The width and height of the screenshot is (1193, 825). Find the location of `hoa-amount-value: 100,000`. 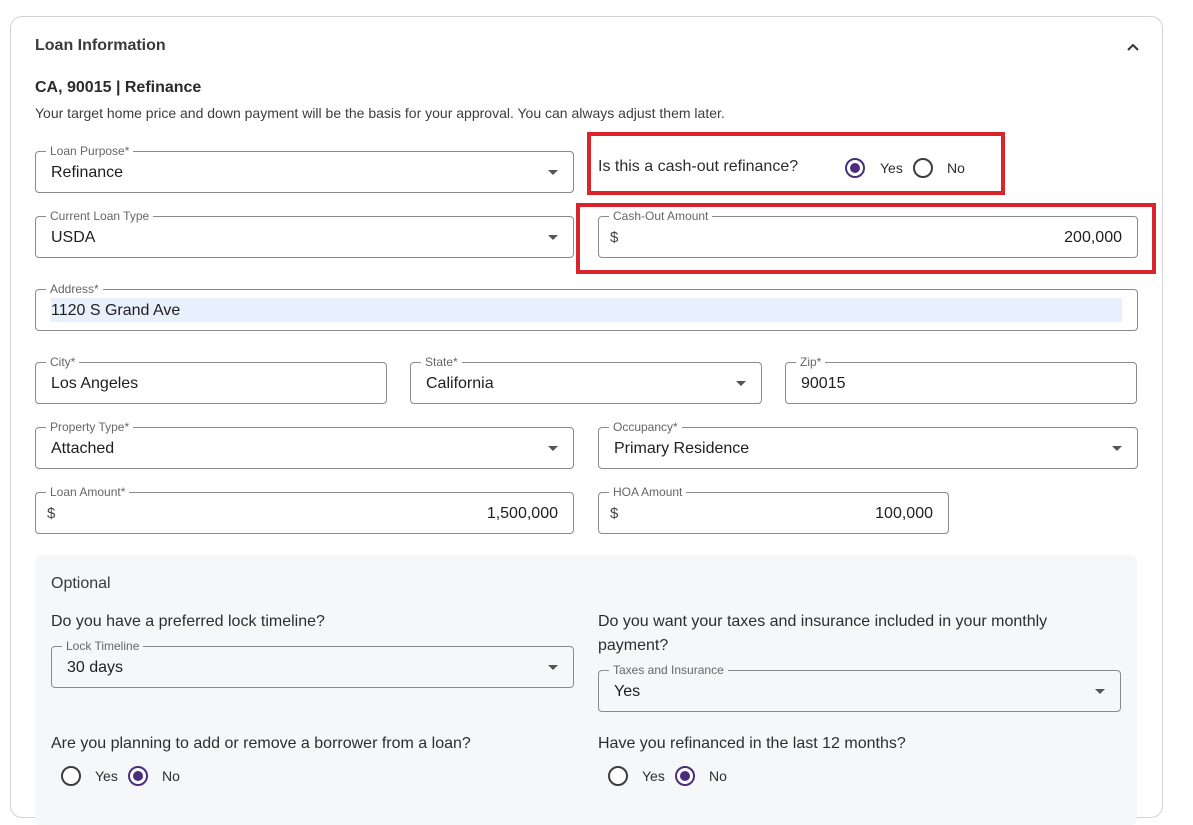

hoa-amount-value: 100,000 is located at coordinates (904, 513).